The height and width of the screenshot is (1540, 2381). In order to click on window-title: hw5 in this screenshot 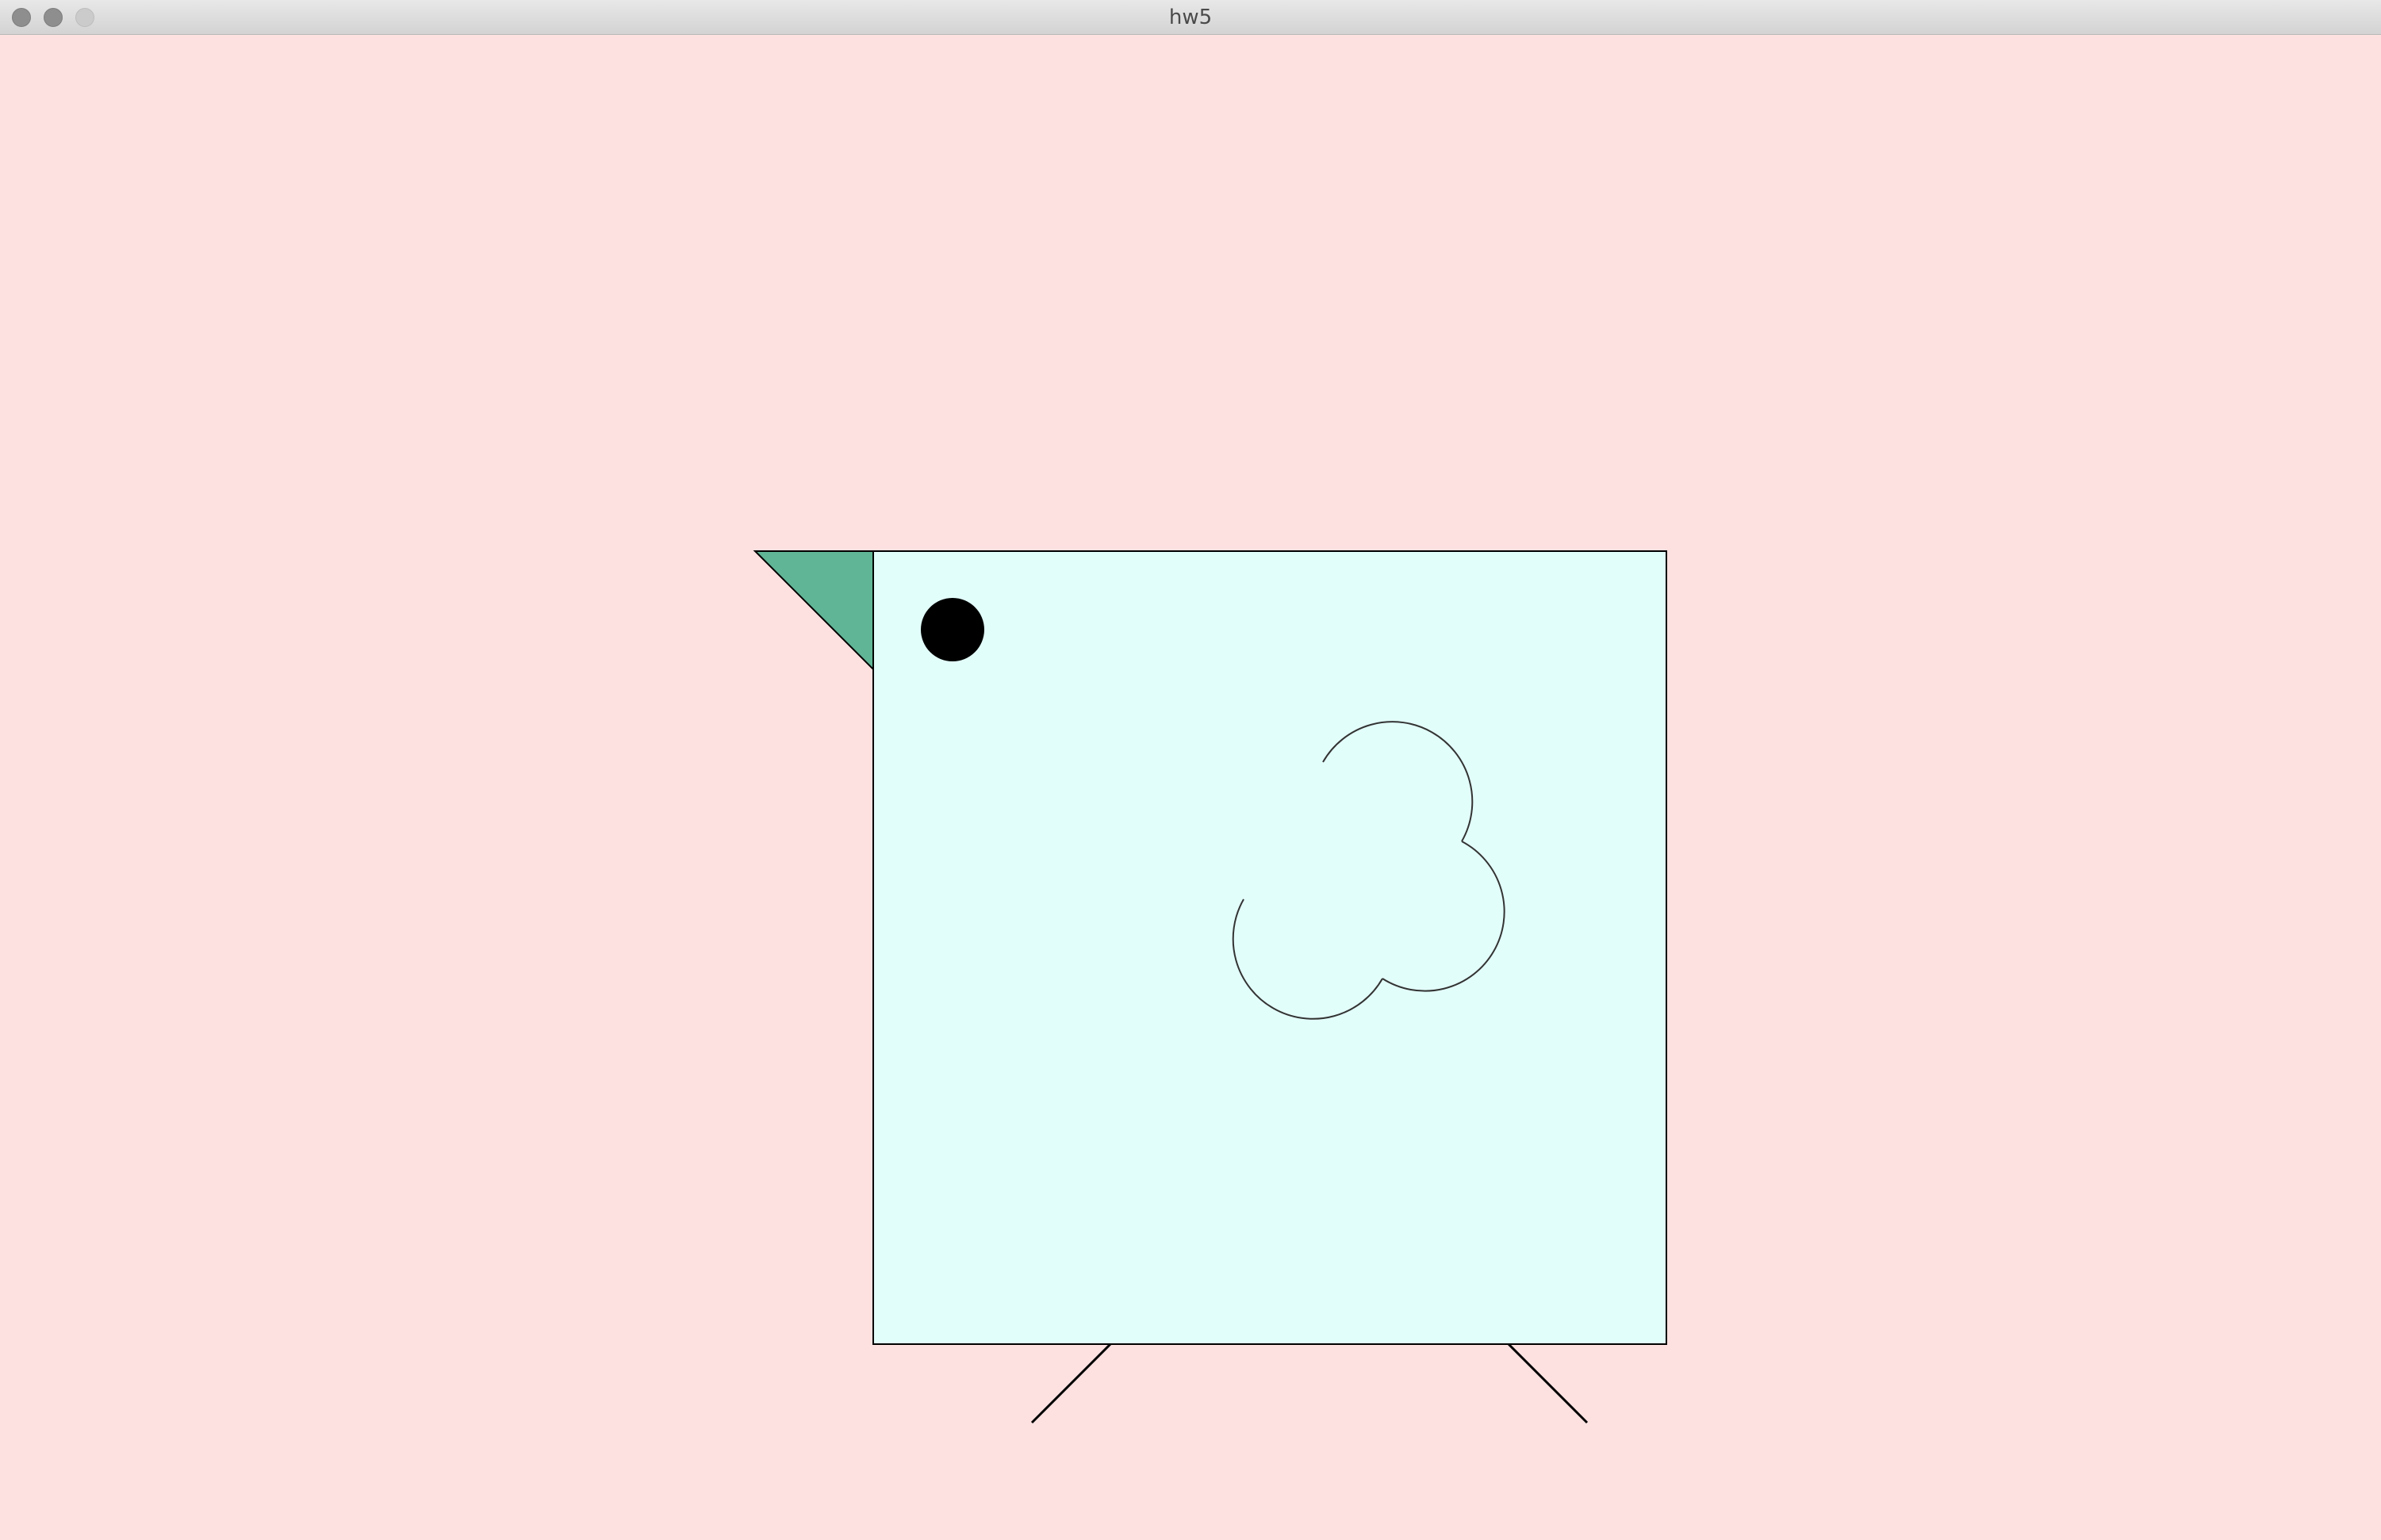, I will do `click(1190, 17)`.